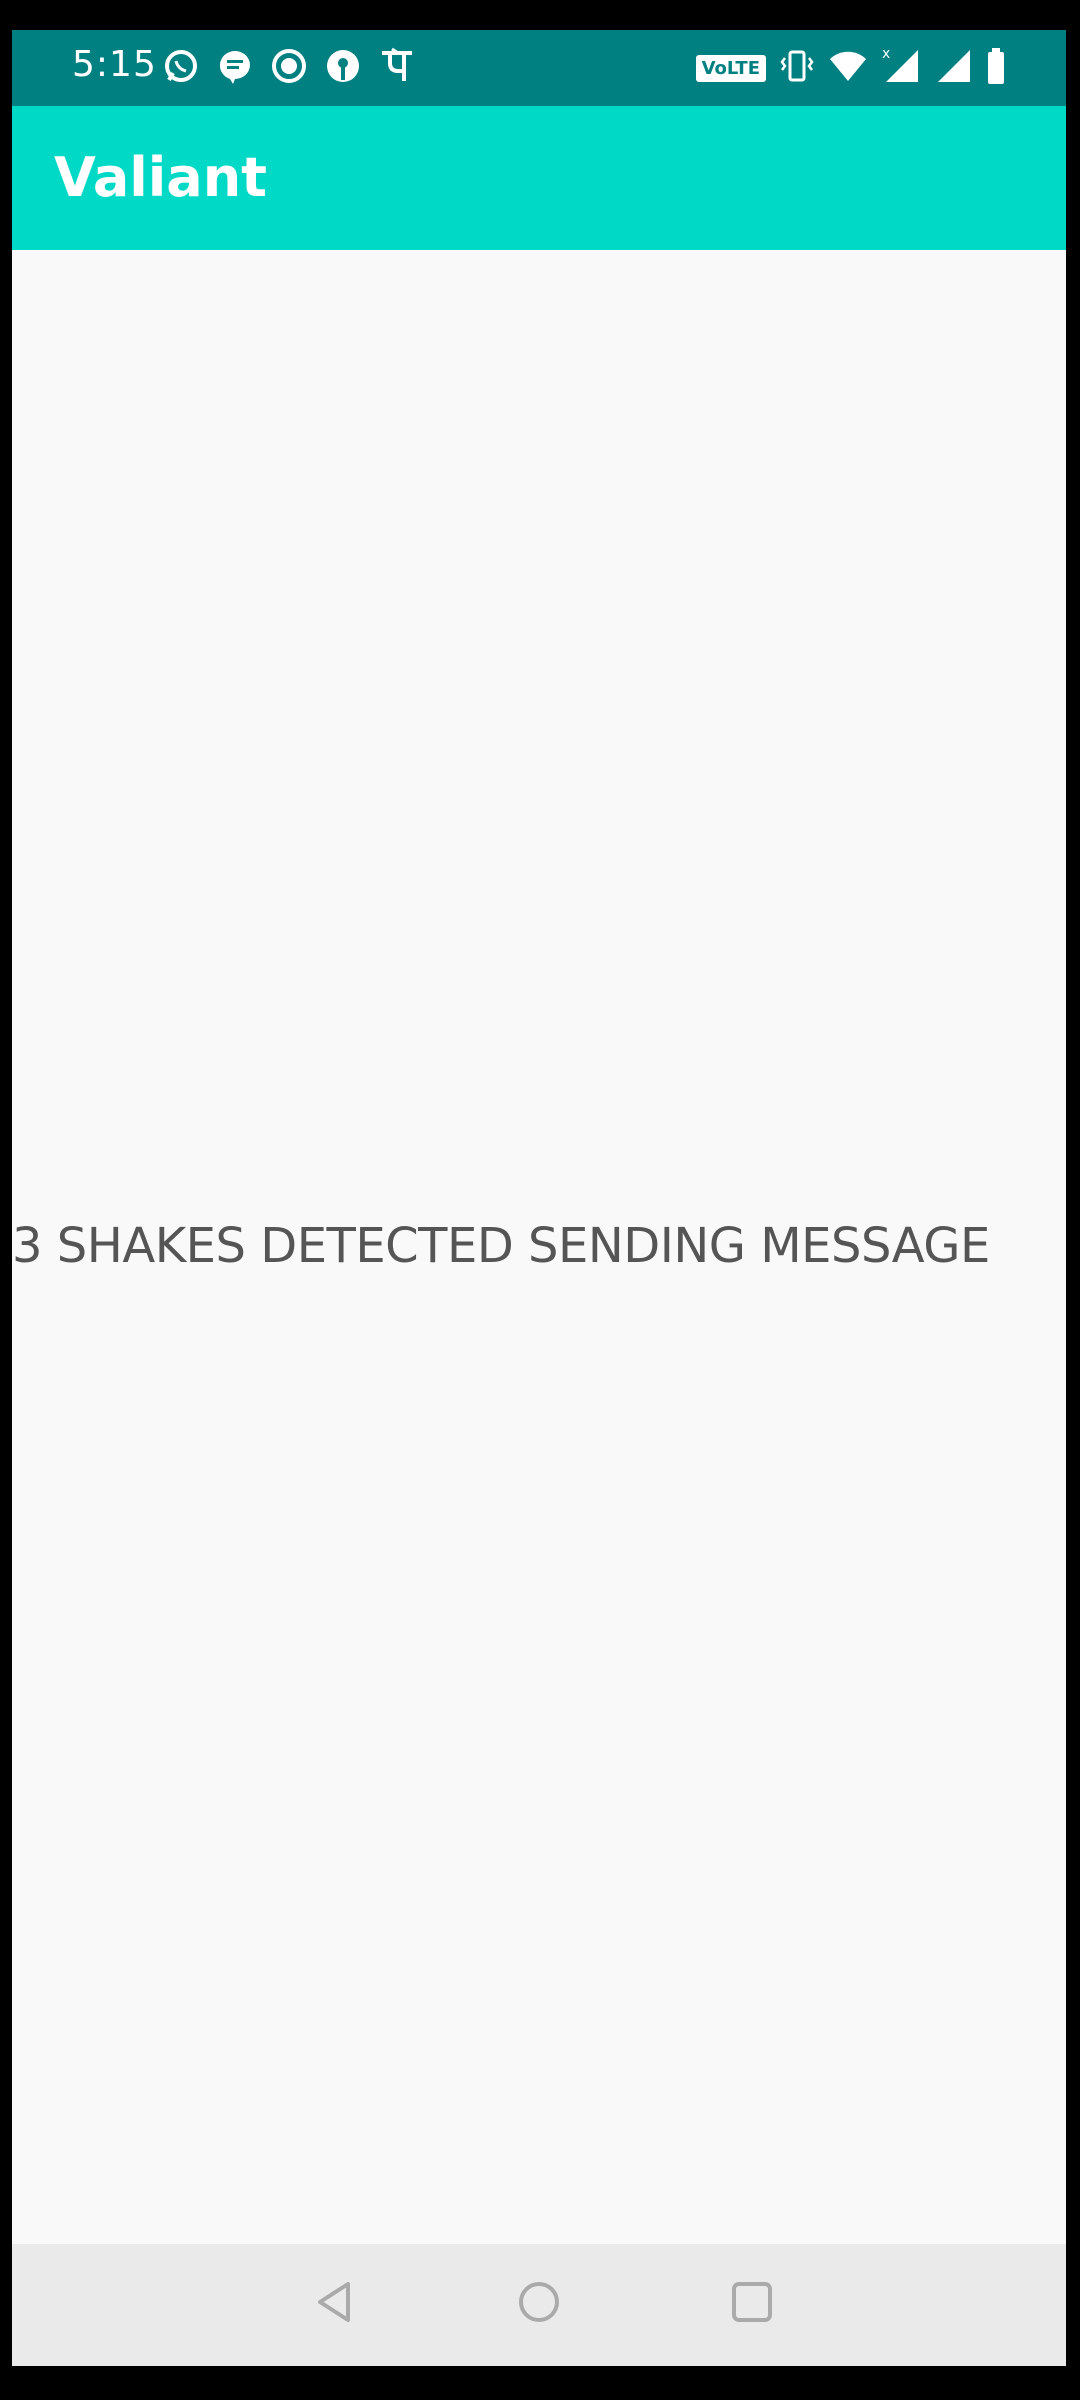  I want to click on home-button, so click(539, 2304).